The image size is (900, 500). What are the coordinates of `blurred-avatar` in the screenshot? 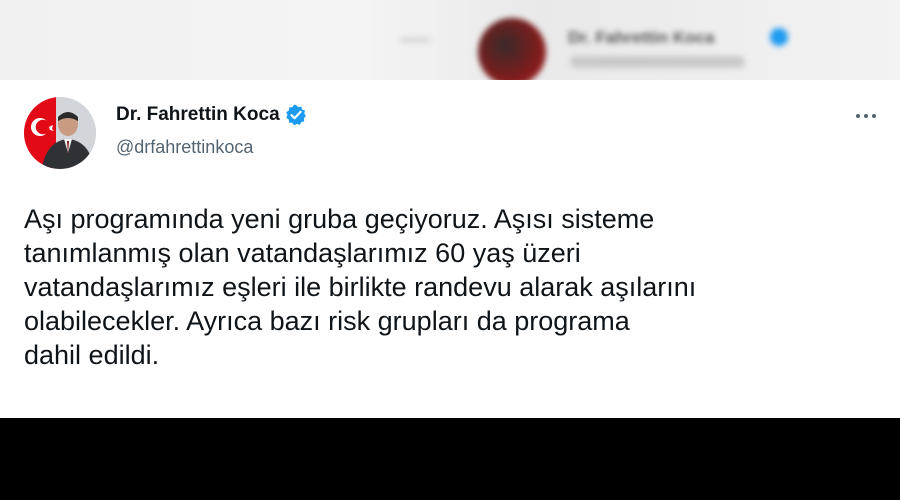 It's located at (512, 49).